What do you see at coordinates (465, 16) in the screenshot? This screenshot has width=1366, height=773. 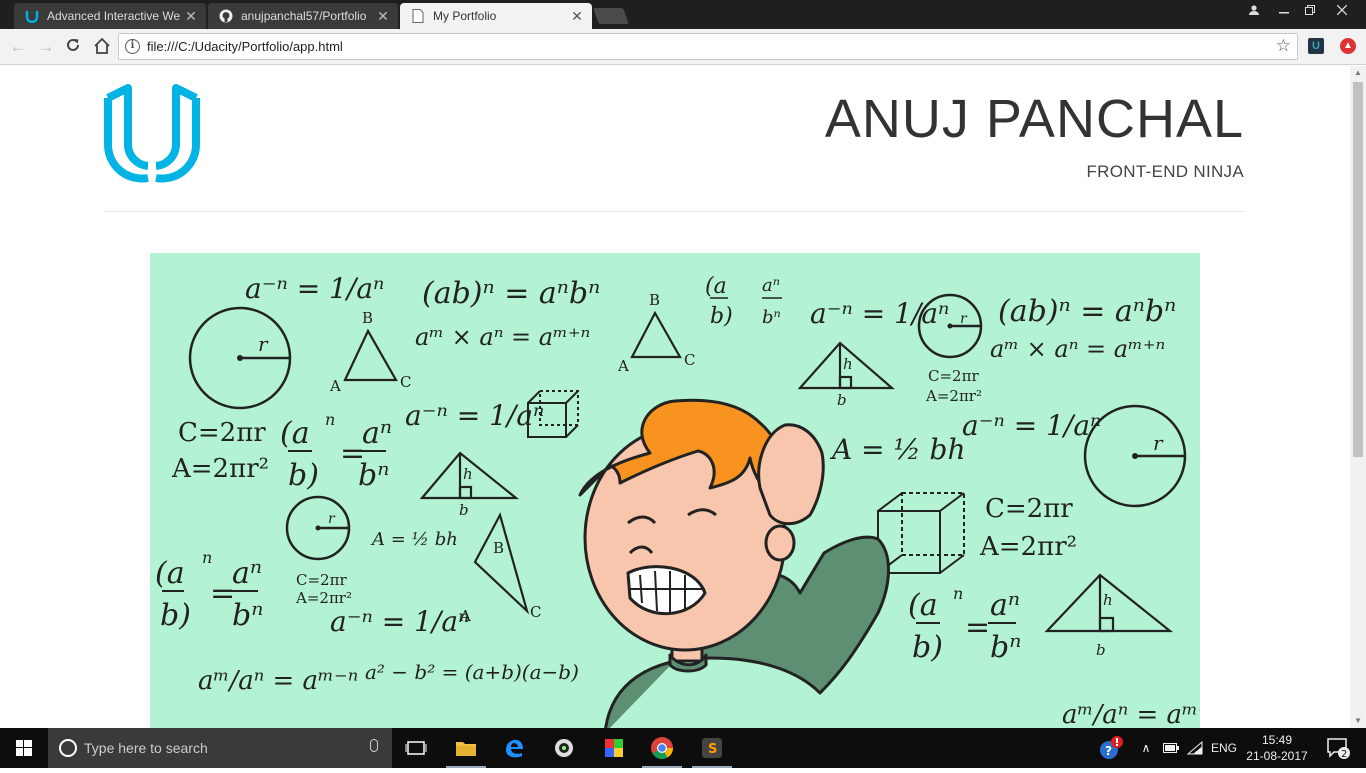 I see `tab-title: My Portfolio` at bounding box center [465, 16].